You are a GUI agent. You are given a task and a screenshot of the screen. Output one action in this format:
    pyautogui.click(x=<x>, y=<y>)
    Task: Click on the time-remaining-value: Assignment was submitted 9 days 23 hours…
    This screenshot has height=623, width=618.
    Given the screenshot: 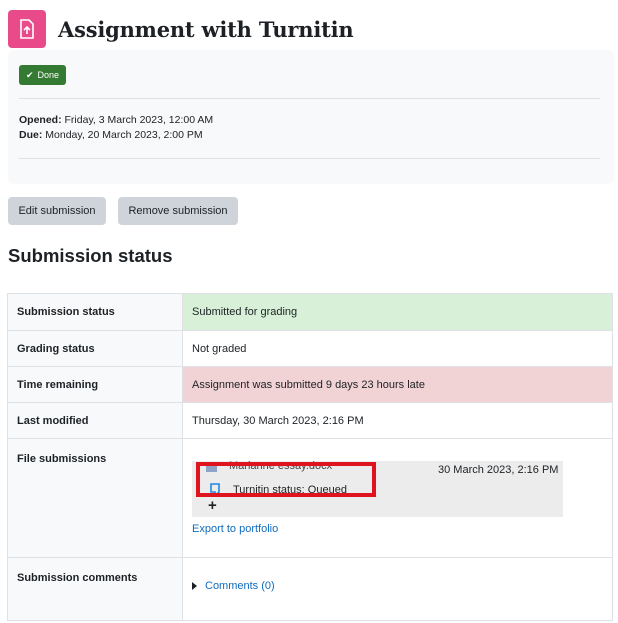 What is the action you would take?
    pyautogui.click(x=397, y=384)
    